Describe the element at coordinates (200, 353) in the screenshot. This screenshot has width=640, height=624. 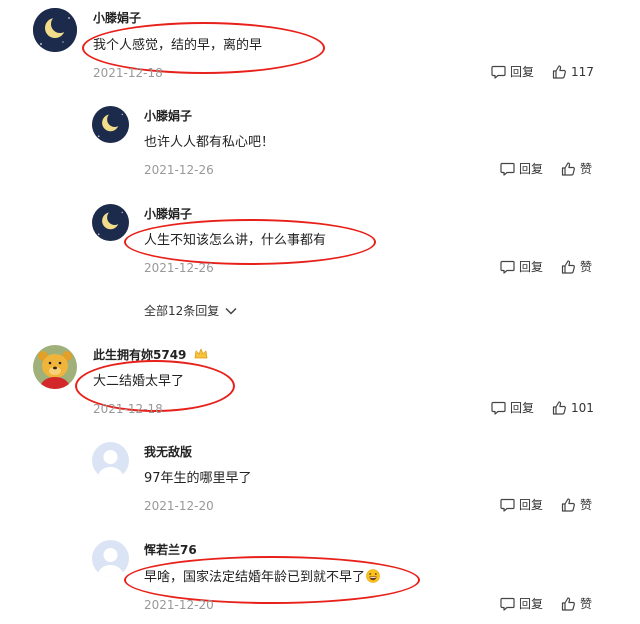
I see `crown-icon` at that location.